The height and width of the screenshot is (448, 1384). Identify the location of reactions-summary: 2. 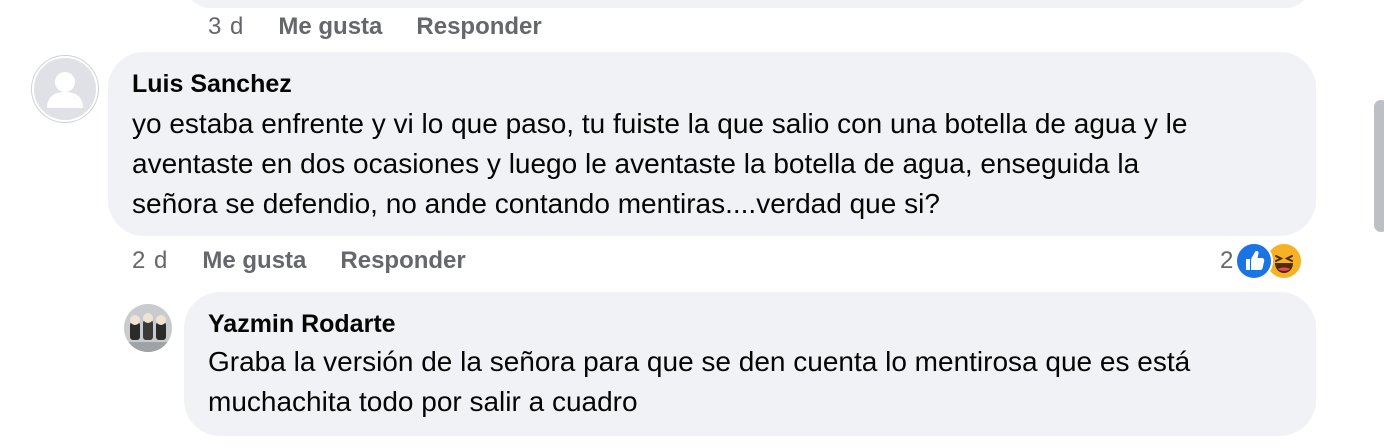
(1262, 261).